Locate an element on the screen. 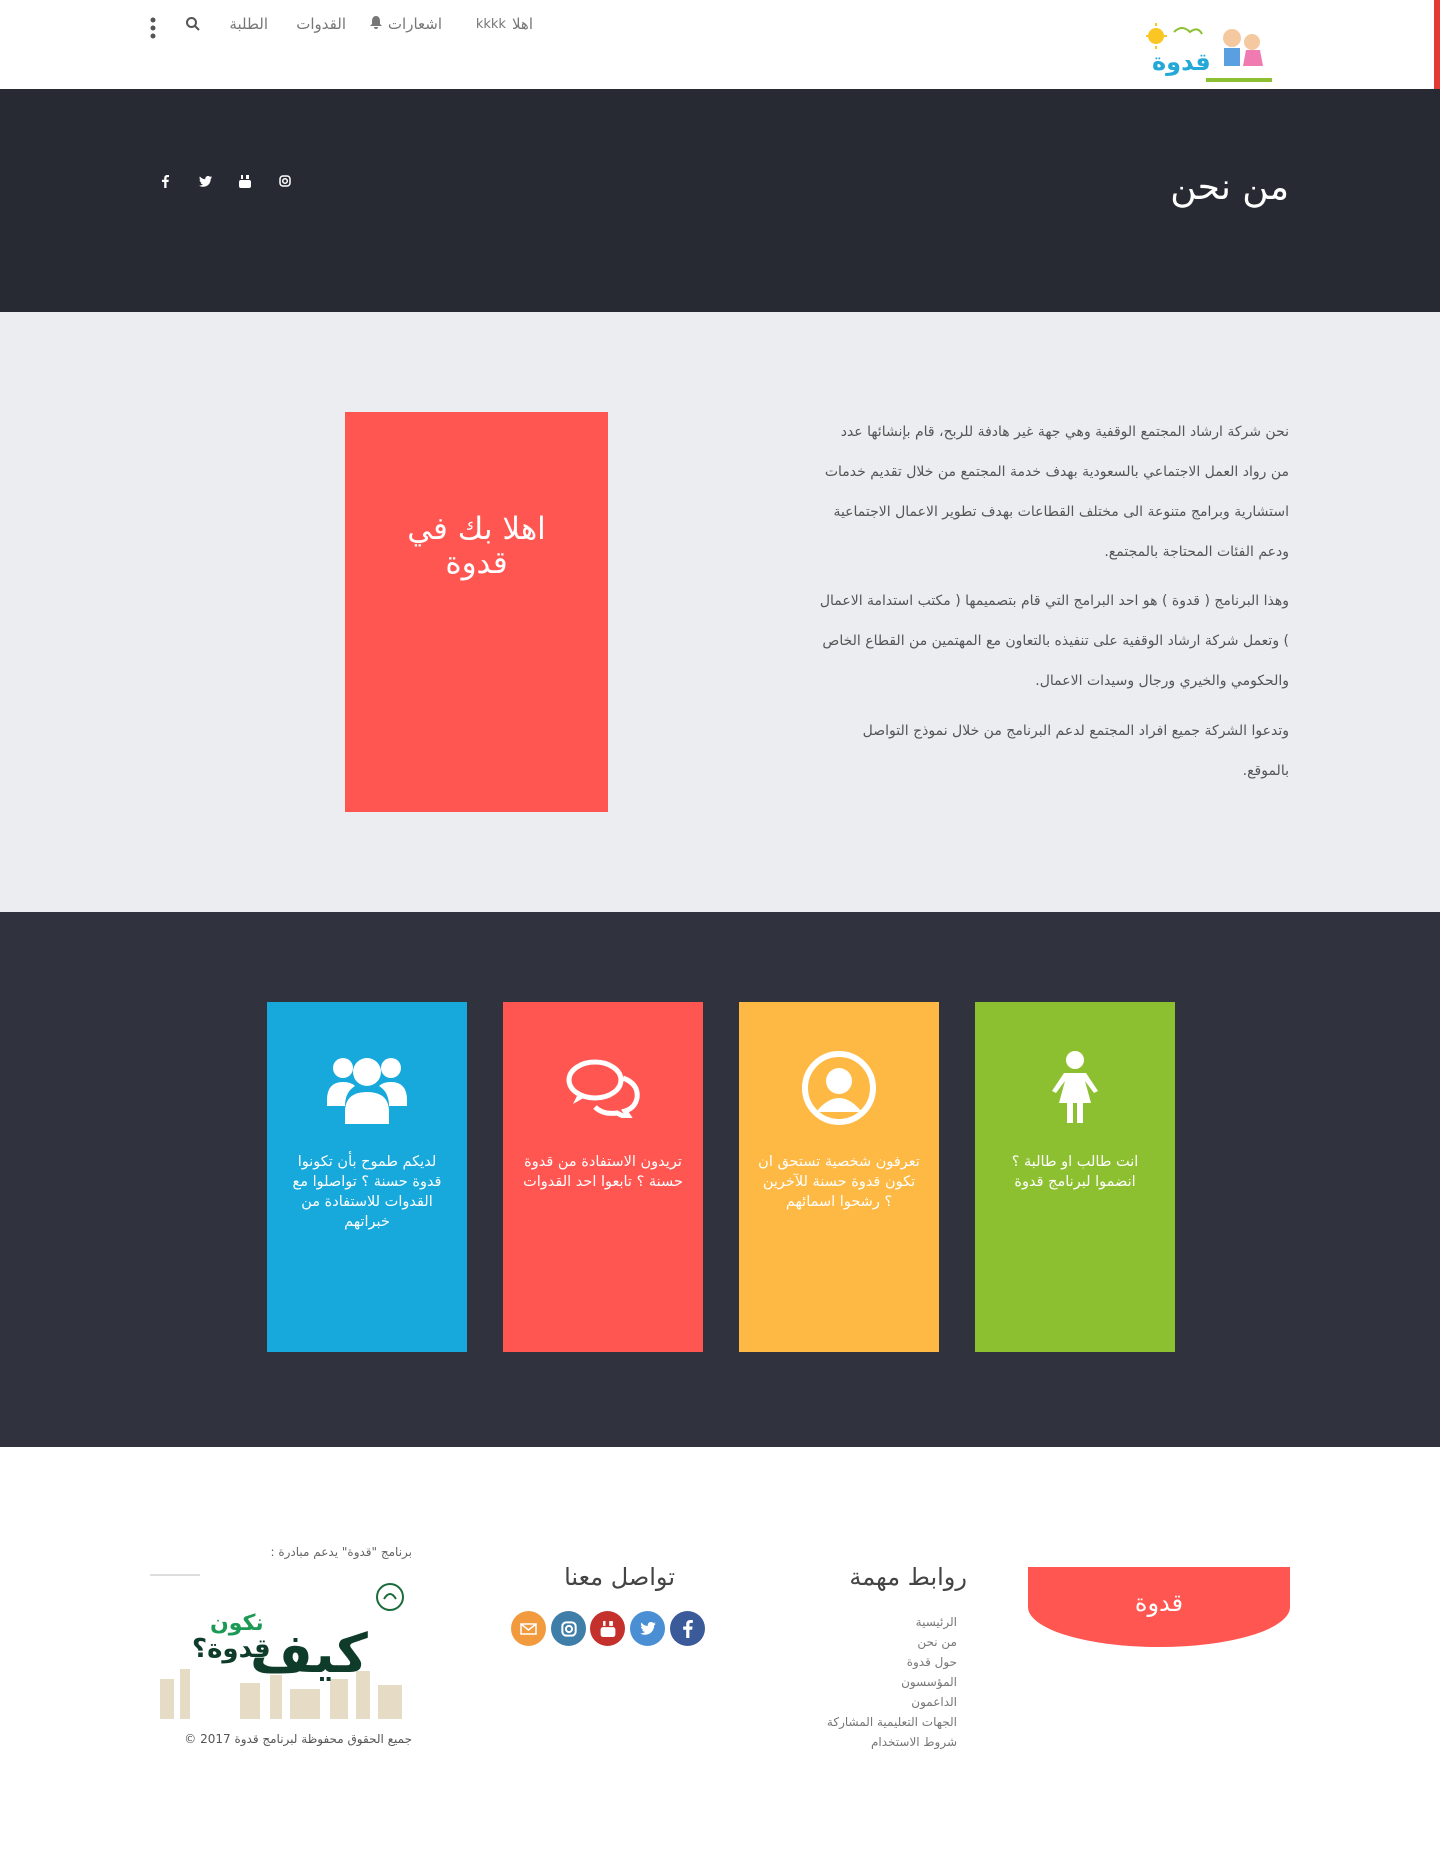 The height and width of the screenshot is (1863, 1440). chat-bubbles-icon is located at coordinates (603, 1088).